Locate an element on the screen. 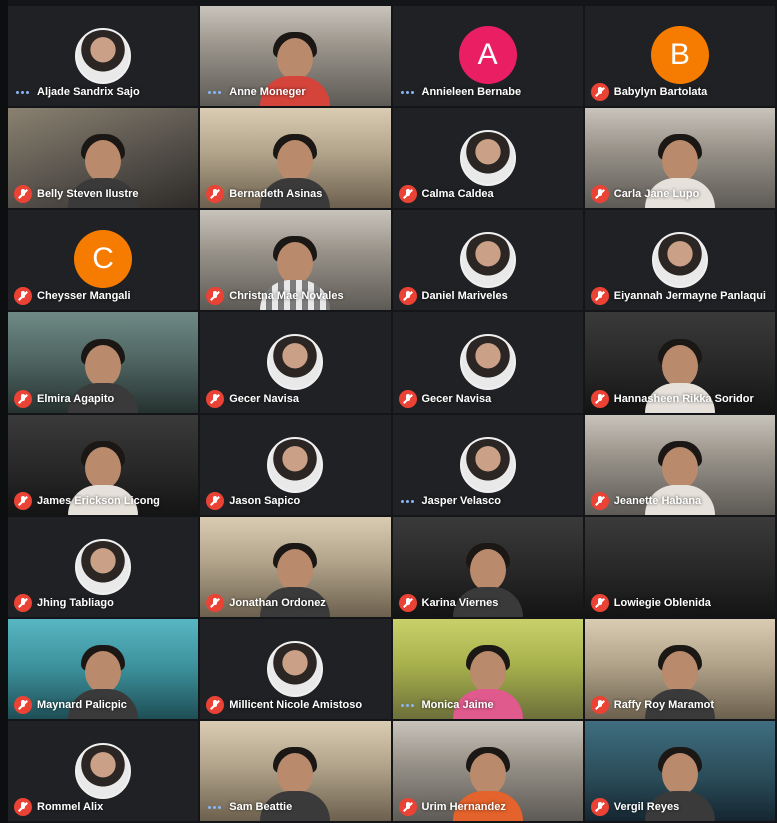 This screenshot has width=777, height=823. participant-tile: Urim Hernandez is located at coordinates (487, 770).